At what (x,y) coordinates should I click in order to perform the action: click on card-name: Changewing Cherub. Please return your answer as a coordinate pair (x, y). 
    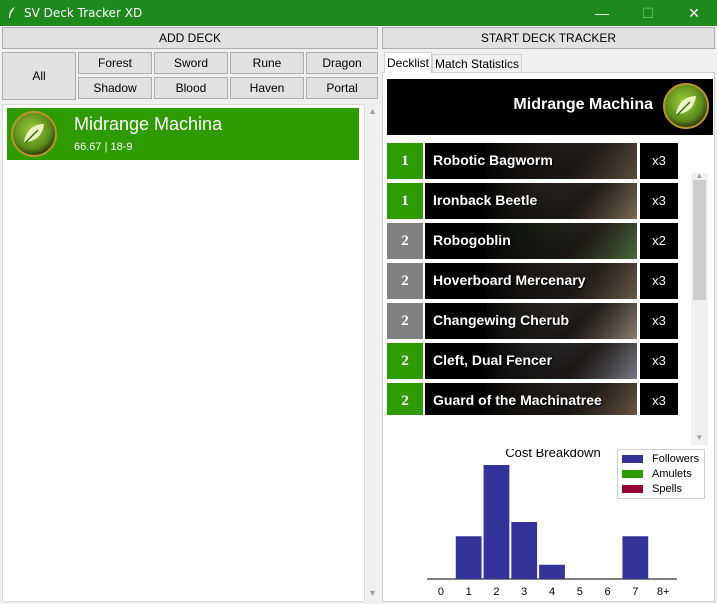
    Looking at the image, I should click on (501, 320).